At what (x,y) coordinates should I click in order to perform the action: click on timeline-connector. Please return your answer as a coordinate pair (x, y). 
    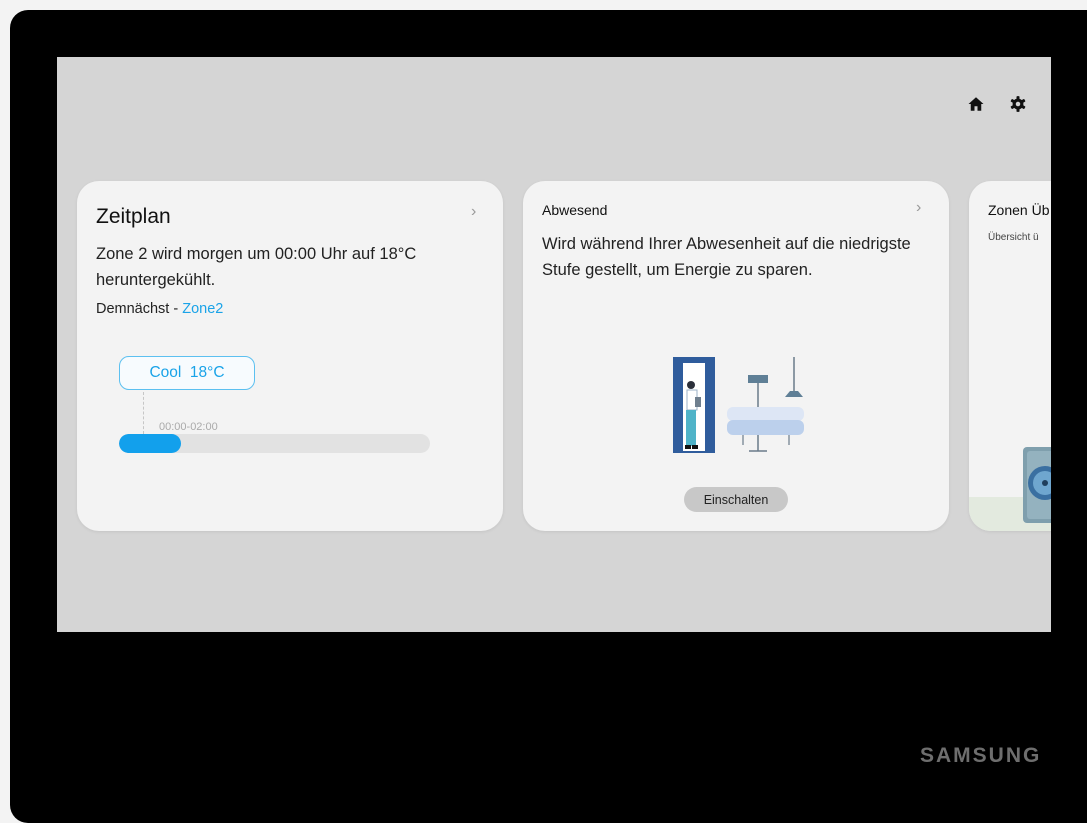
    Looking at the image, I should click on (143, 413).